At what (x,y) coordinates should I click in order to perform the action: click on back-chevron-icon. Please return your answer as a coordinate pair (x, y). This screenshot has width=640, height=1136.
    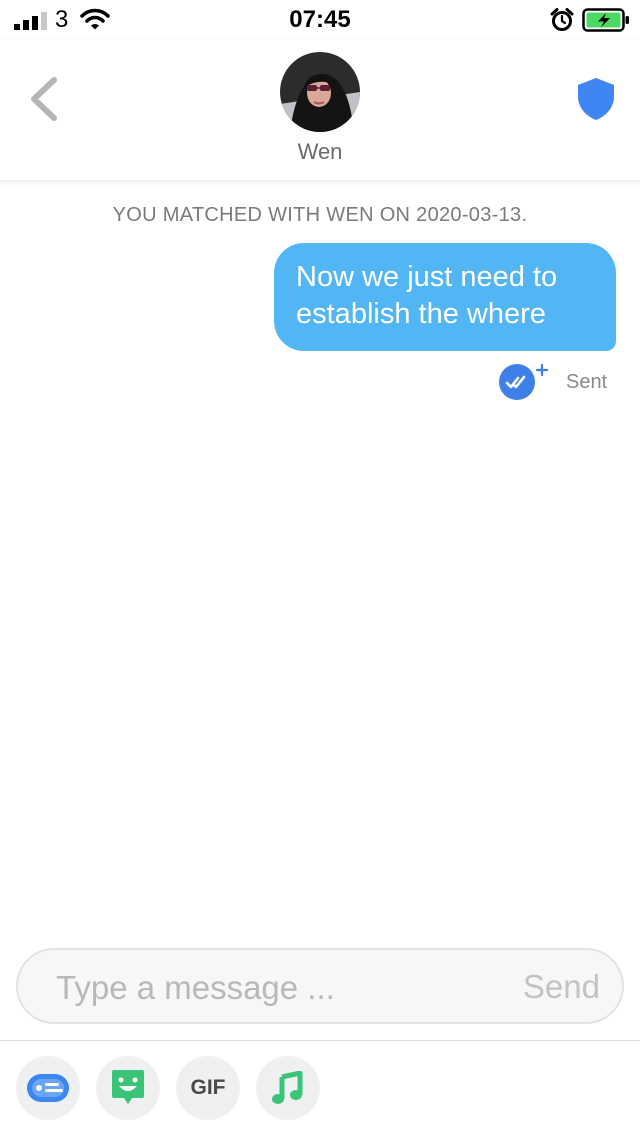
    Looking at the image, I should click on (44, 99).